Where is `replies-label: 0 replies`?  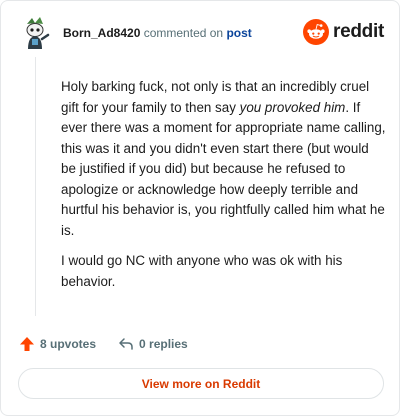 replies-label: 0 replies is located at coordinates (163, 344).